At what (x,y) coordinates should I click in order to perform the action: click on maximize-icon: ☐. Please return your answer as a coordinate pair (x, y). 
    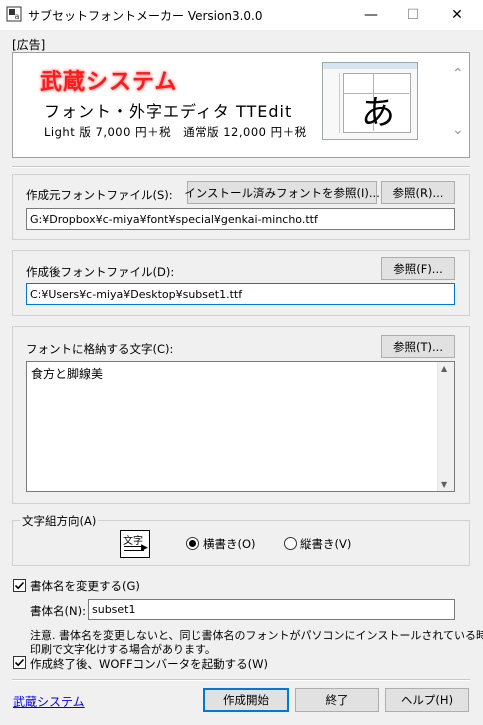
    Looking at the image, I should click on (413, 15).